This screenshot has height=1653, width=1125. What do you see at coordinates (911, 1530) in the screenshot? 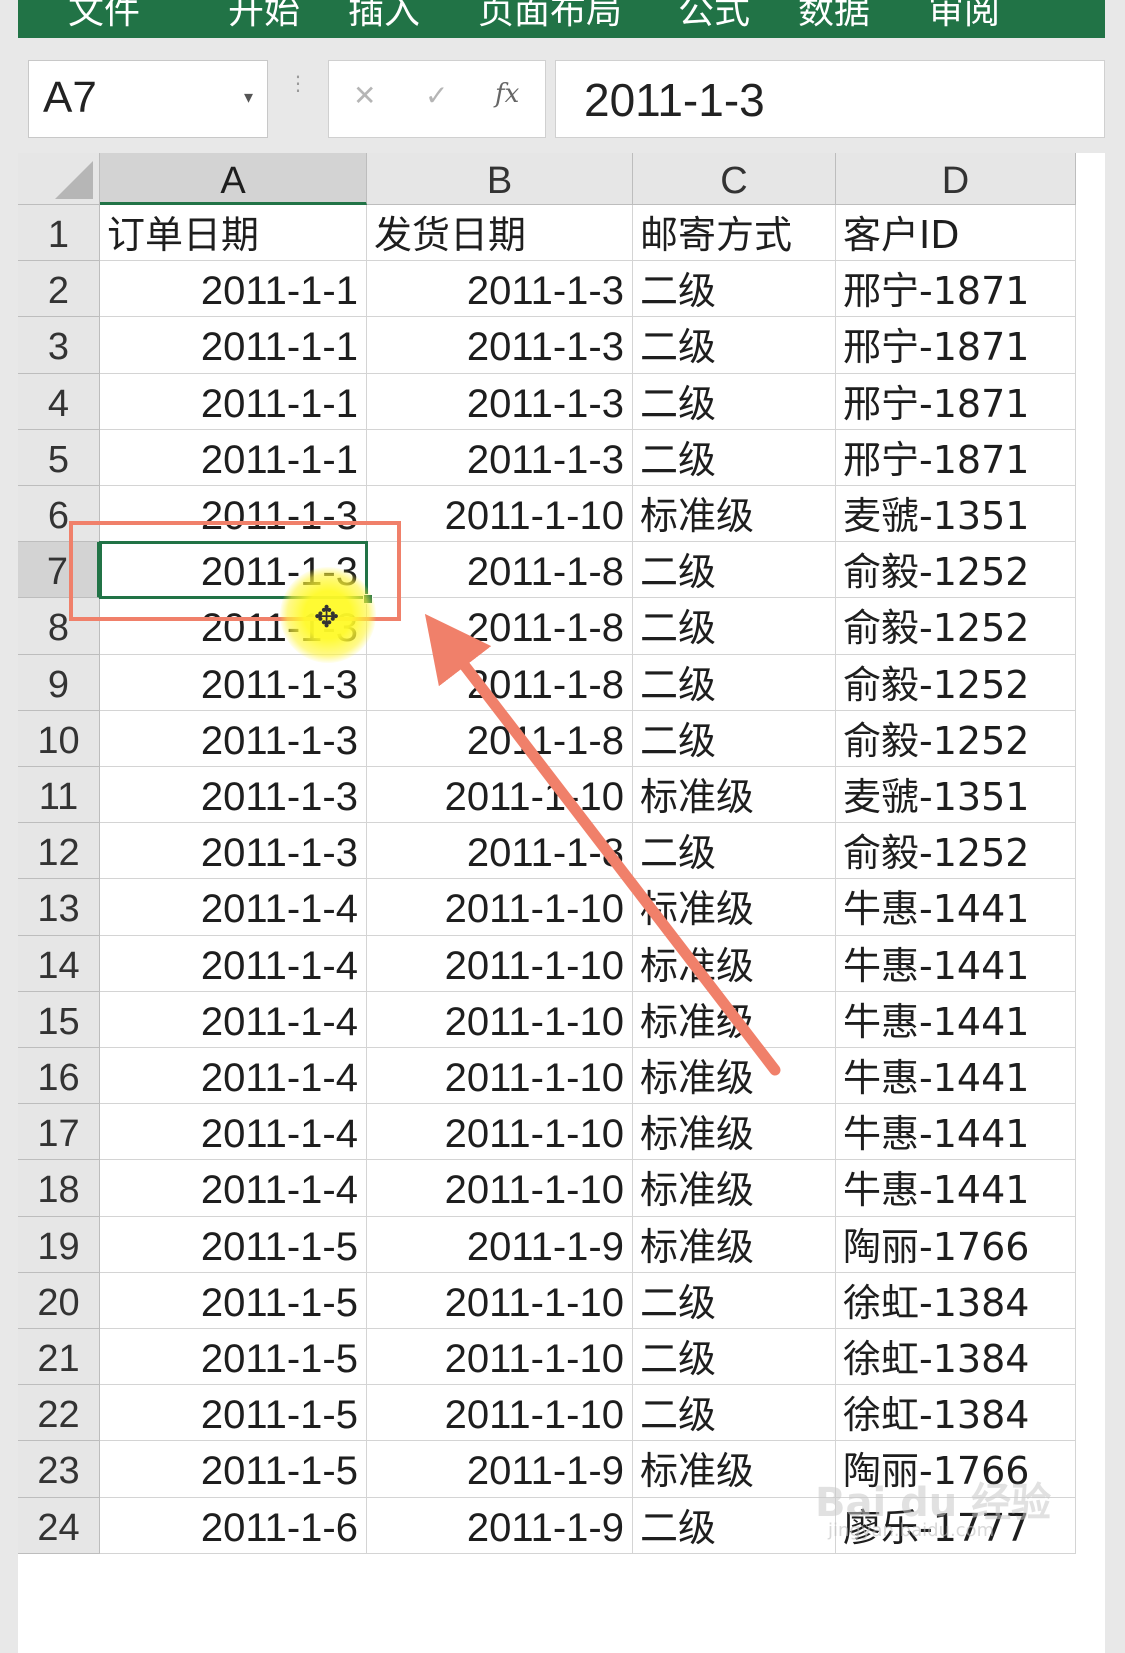
I see `watermark-url: jingyan.baidu.com` at bounding box center [911, 1530].